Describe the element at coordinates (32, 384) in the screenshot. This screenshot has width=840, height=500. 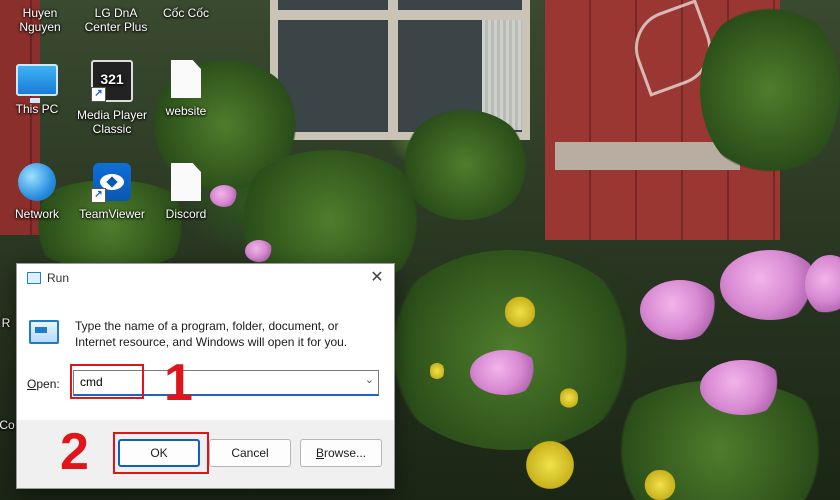
I see `open-label-accesskey: O` at that location.